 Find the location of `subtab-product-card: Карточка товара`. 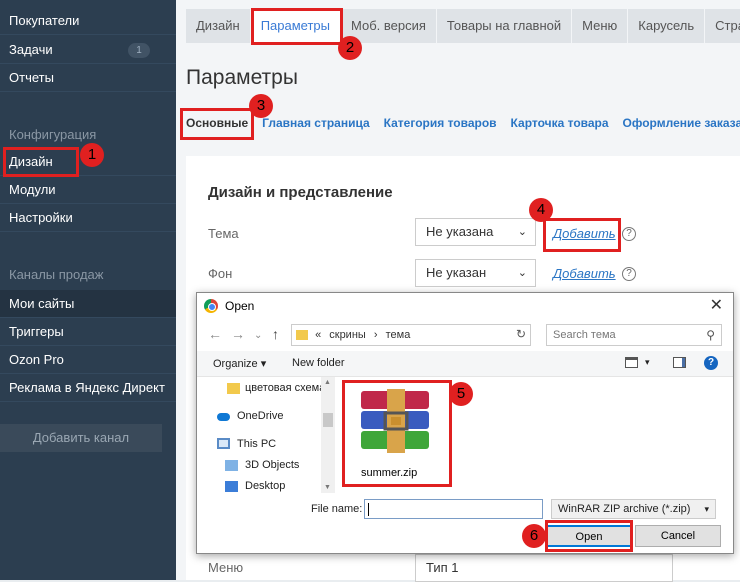

subtab-product-card: Карточка товара is located at coordinates (560, 123).